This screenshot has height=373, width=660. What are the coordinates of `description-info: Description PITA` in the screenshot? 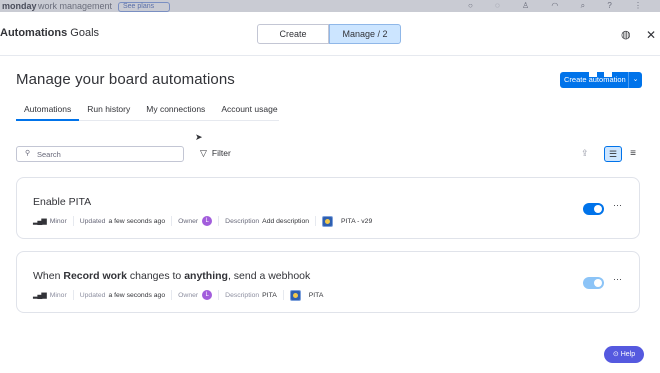 It's located at (254, 295).